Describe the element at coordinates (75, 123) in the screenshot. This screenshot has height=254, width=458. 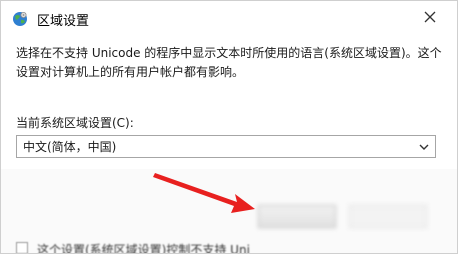
I see `current-locale-label: 当前系统区域设置(C):` at that location.